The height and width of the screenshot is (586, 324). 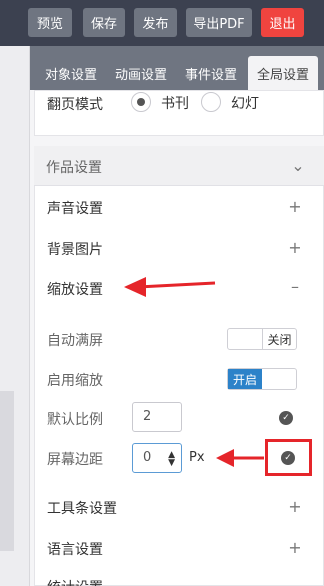 What do you see at coordinates (170, 287) in the screenshot?
I see `arrow-to-zoom-settings` at bounding box center [170, 287].